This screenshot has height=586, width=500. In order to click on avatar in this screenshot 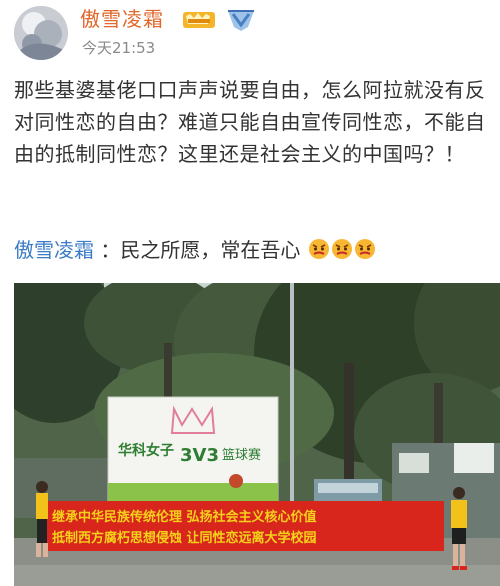, I will do `click(41, 33)`.